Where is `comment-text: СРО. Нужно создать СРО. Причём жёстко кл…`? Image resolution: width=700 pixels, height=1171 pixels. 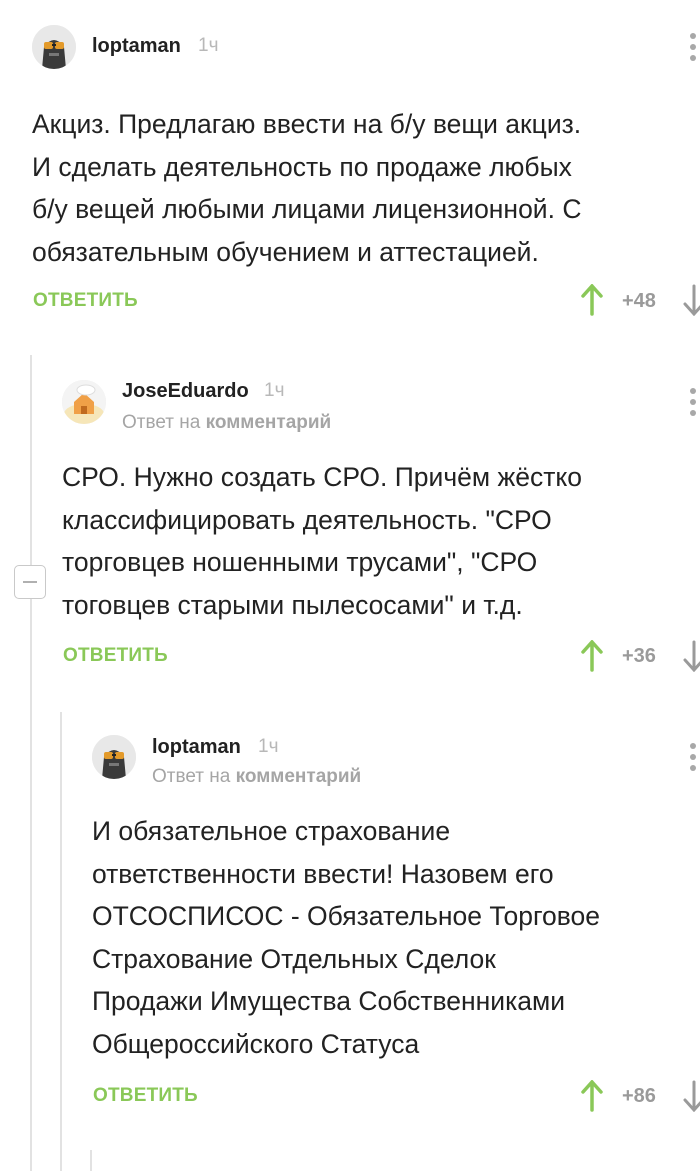
comment-text: СРО. Нужно создать СРО. Причём жёстко кл… is located at coordinates (322, 541).